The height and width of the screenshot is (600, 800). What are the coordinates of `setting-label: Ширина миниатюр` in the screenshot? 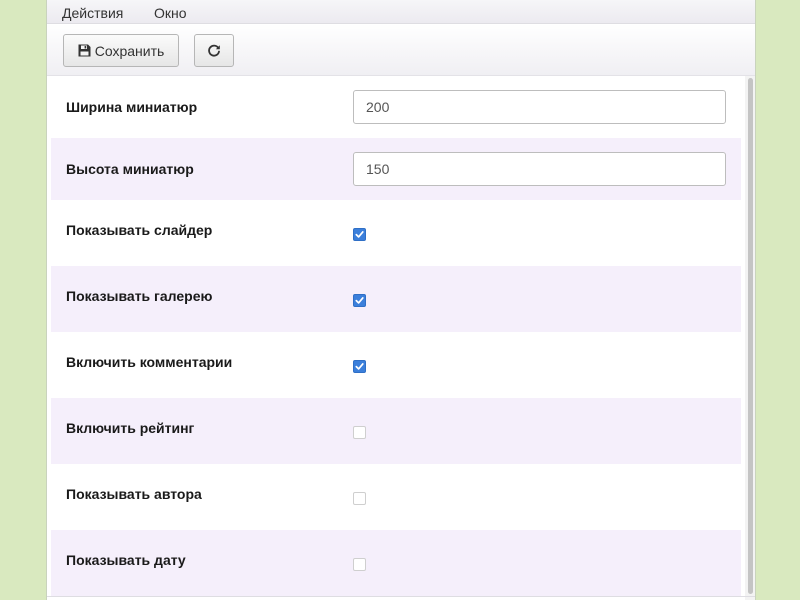 It's located at (132, 107).